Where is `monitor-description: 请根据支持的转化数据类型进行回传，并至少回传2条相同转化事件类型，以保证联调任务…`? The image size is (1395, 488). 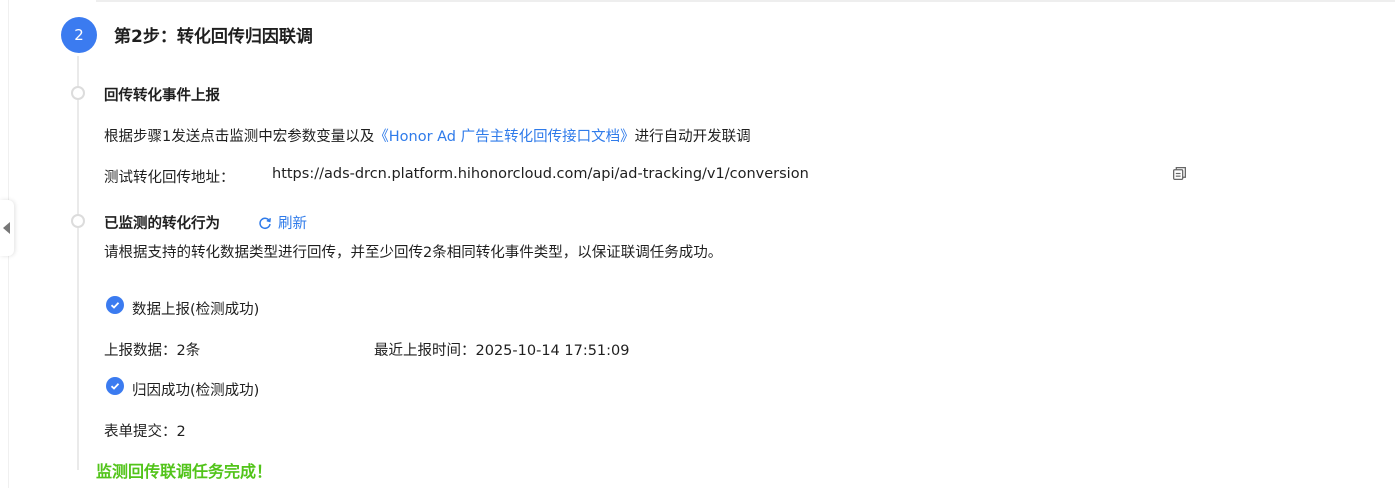 monitor-description: 请根据支持的转化数据类型进行回传，并至少回传2条相同转化事件类型，以保证联调任务… is located at coordinates (413, 253).